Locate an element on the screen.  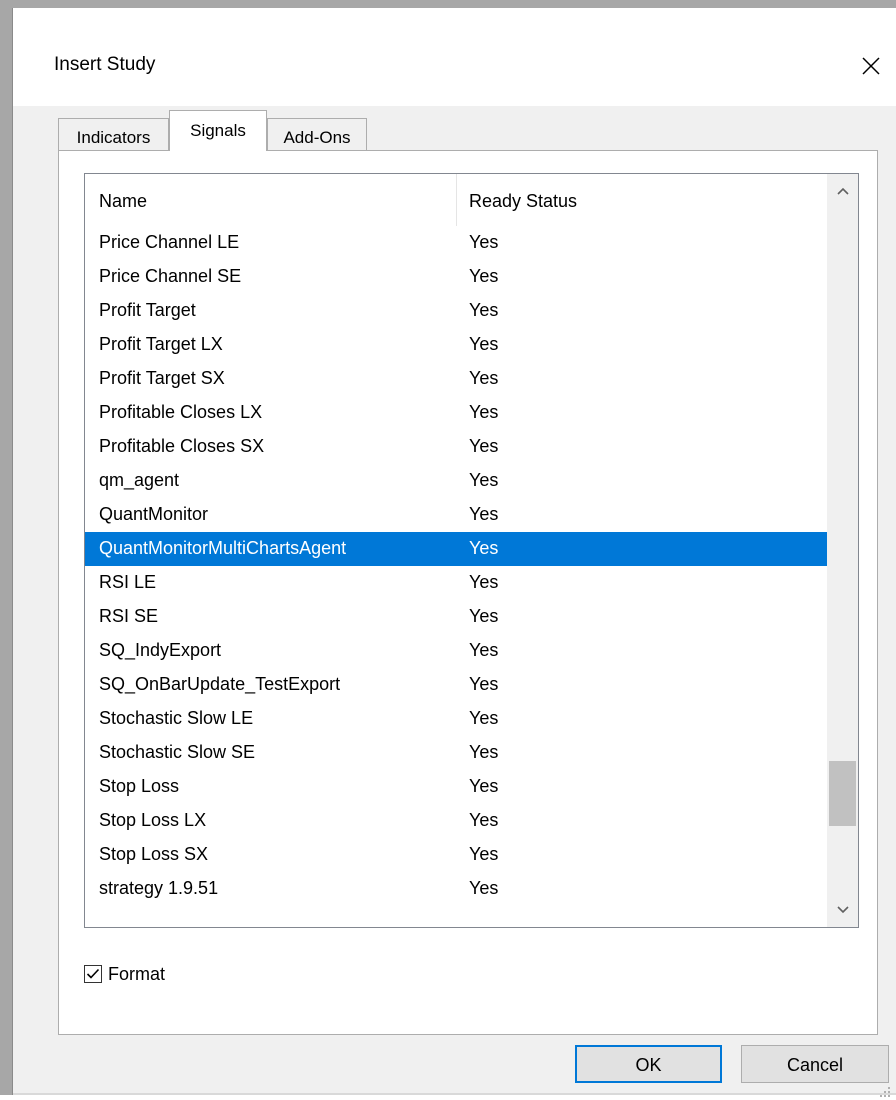
tab-indicators: Indicators is located at coordinates (113, 134).